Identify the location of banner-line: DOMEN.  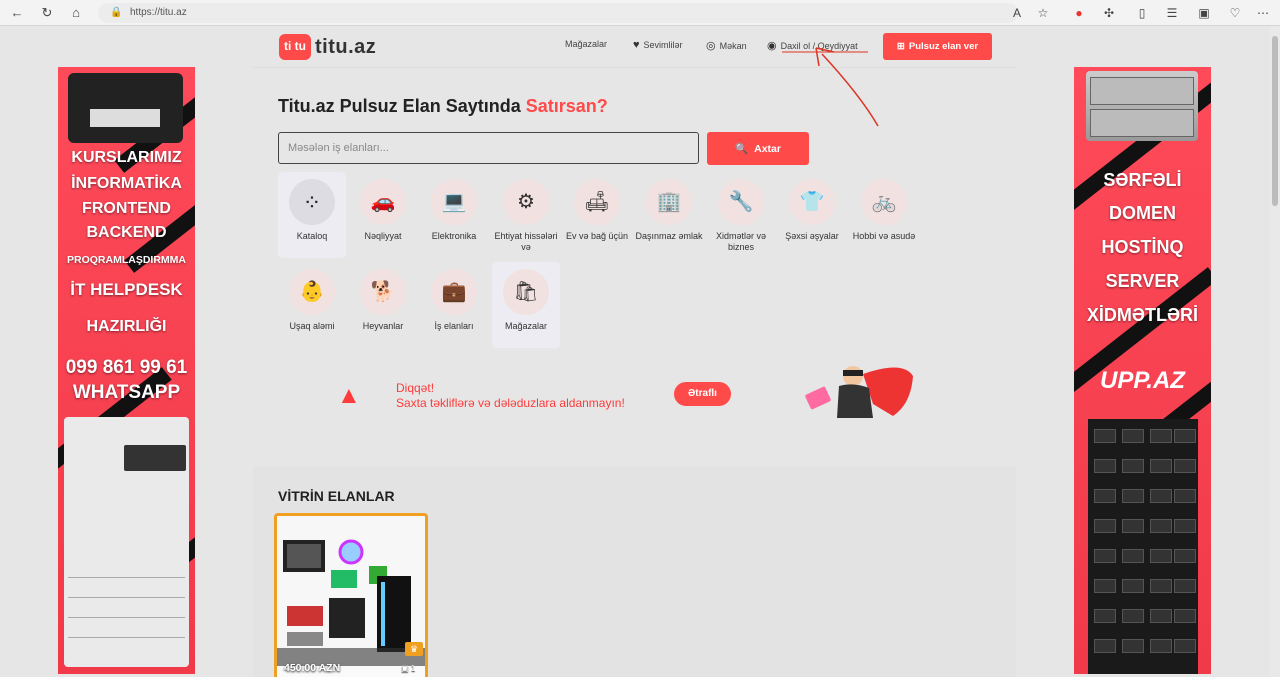
(1142, 213).